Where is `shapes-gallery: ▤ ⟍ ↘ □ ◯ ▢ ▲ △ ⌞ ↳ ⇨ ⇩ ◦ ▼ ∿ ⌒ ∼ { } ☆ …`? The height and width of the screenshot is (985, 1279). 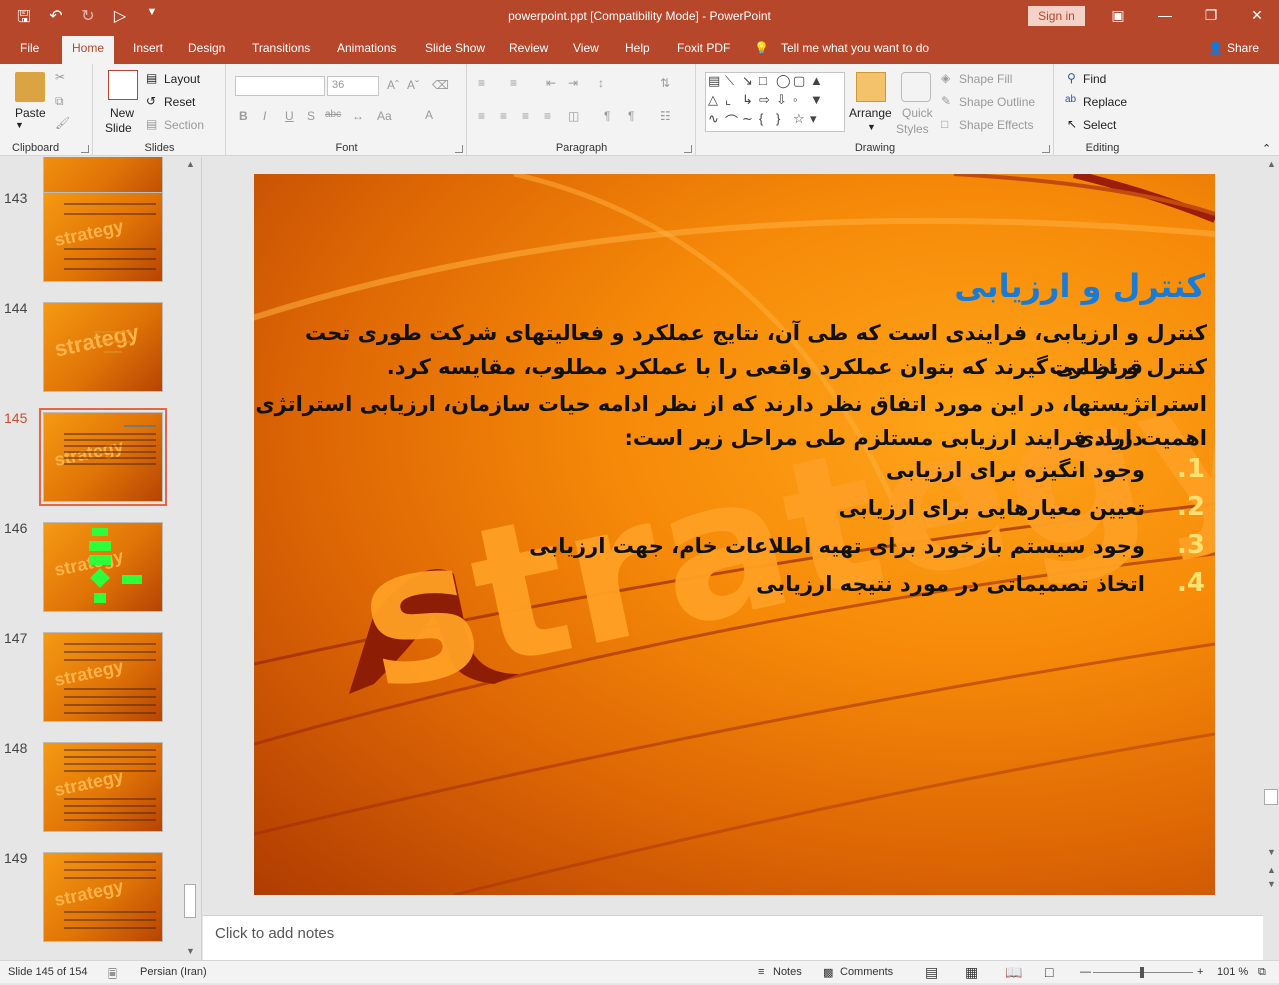 shapes-gallery: ▤ ⟍ ↘ □ ◯ ▢ ▲ △ ⌞ ↳ ⇨ ⇩ ◦ ▼ ∿ ⌒ ∼ { } ☆ … is located at coordinates (775, 102).